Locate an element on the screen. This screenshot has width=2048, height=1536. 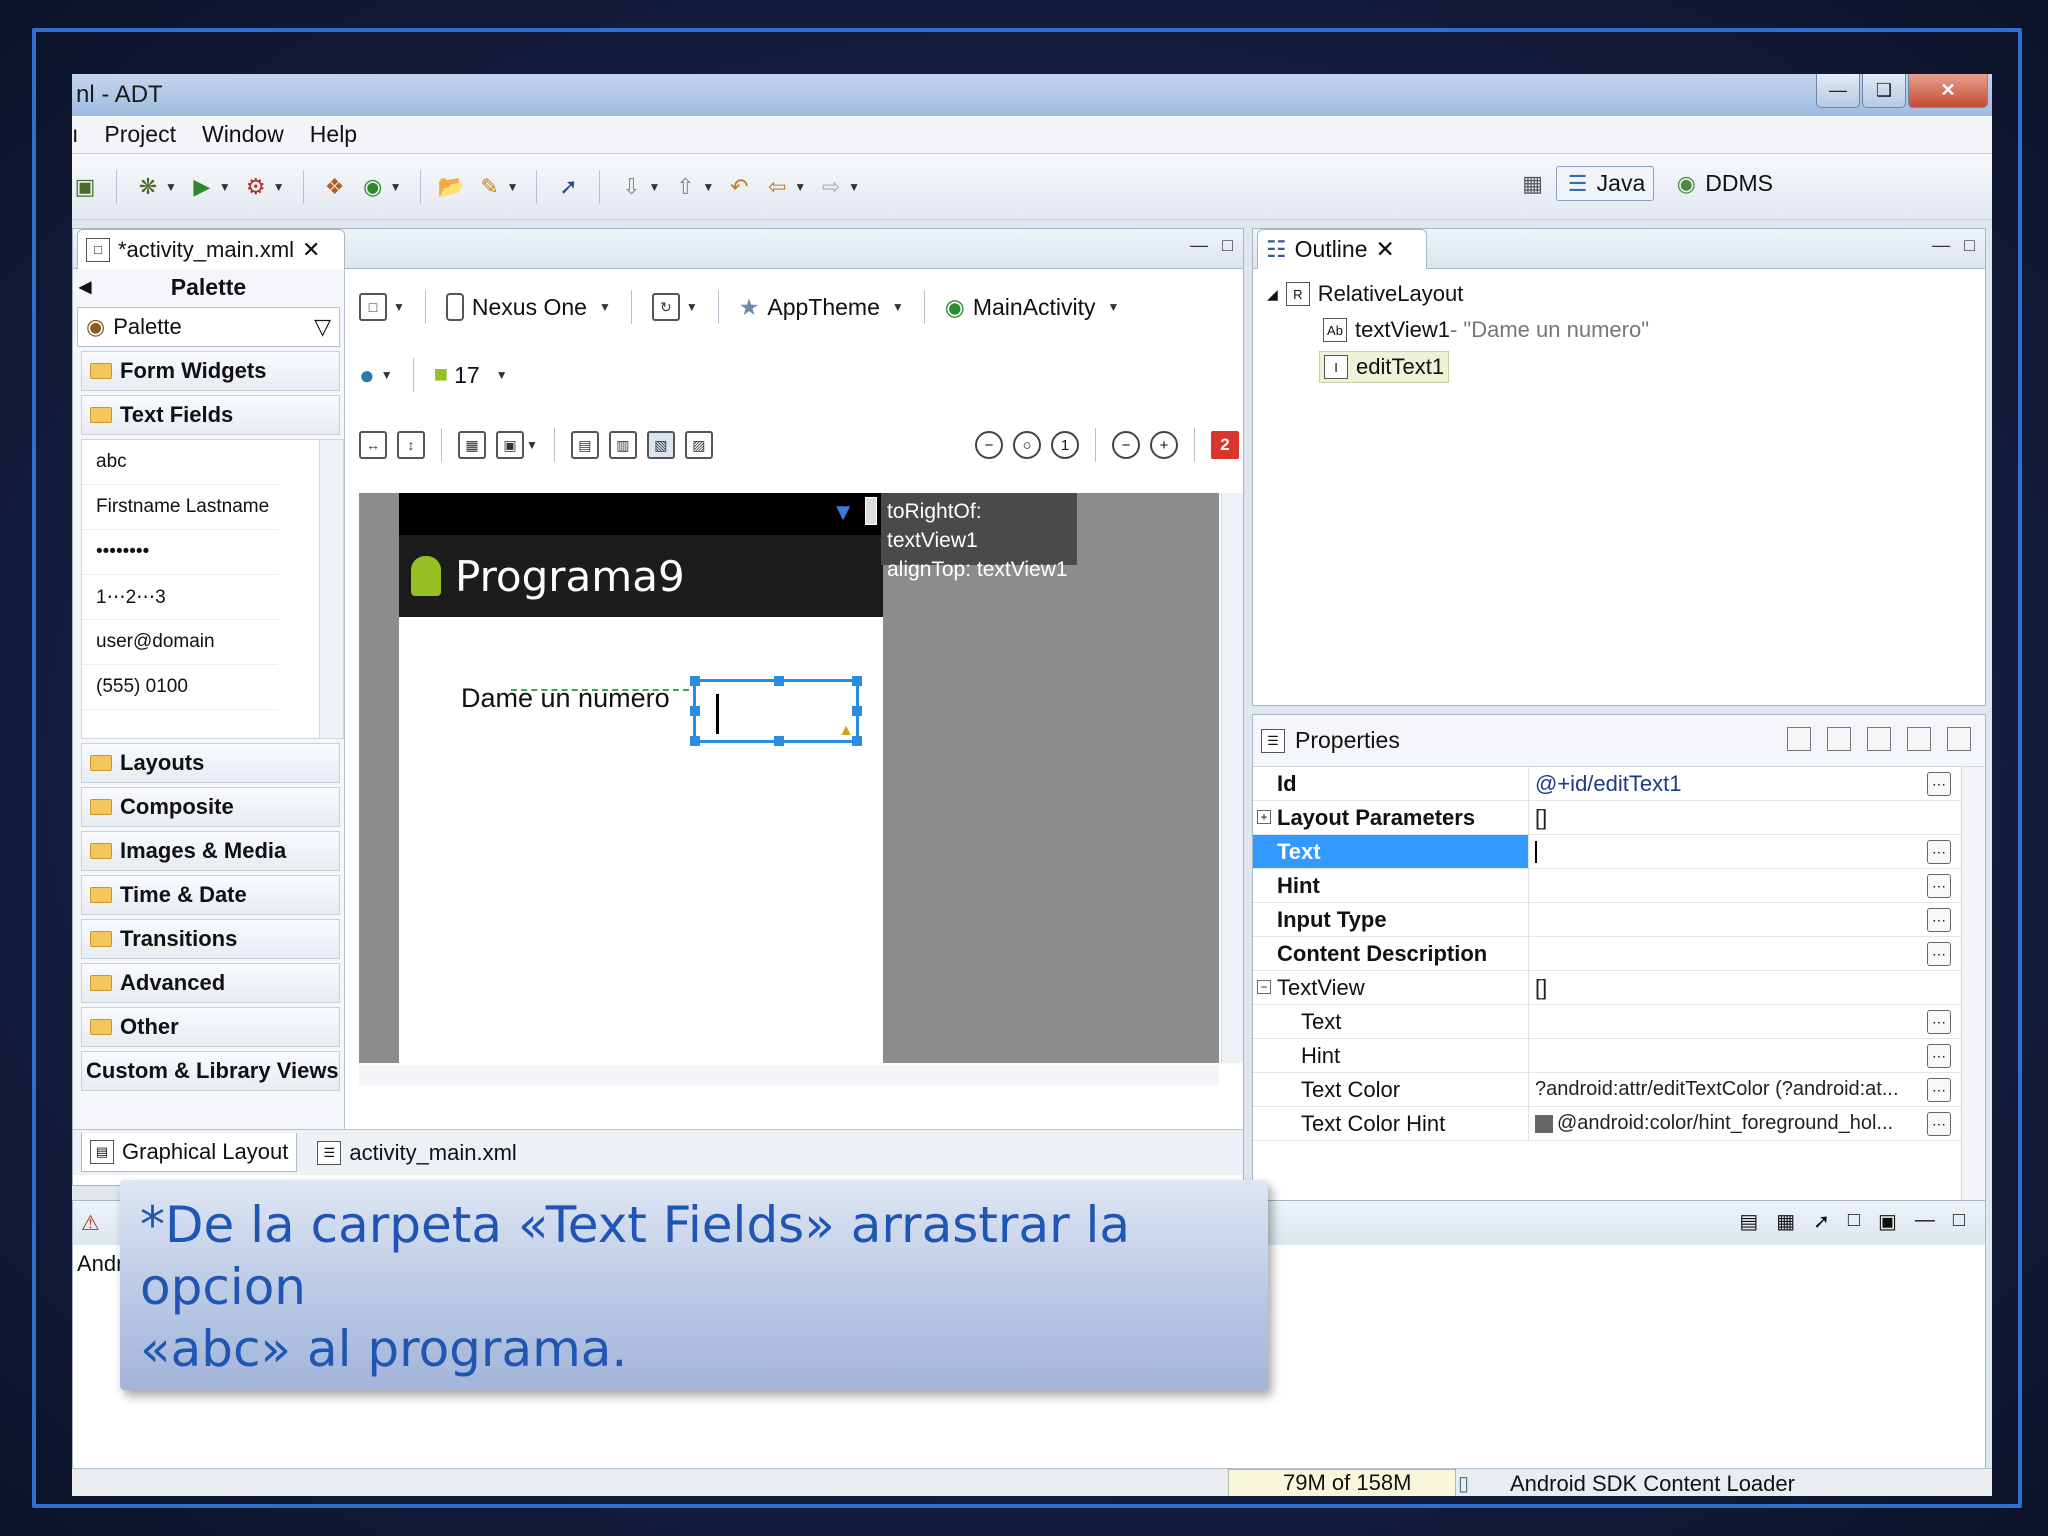
canvas-horizontal-scrollbar is located at coordinates (789, 1075).